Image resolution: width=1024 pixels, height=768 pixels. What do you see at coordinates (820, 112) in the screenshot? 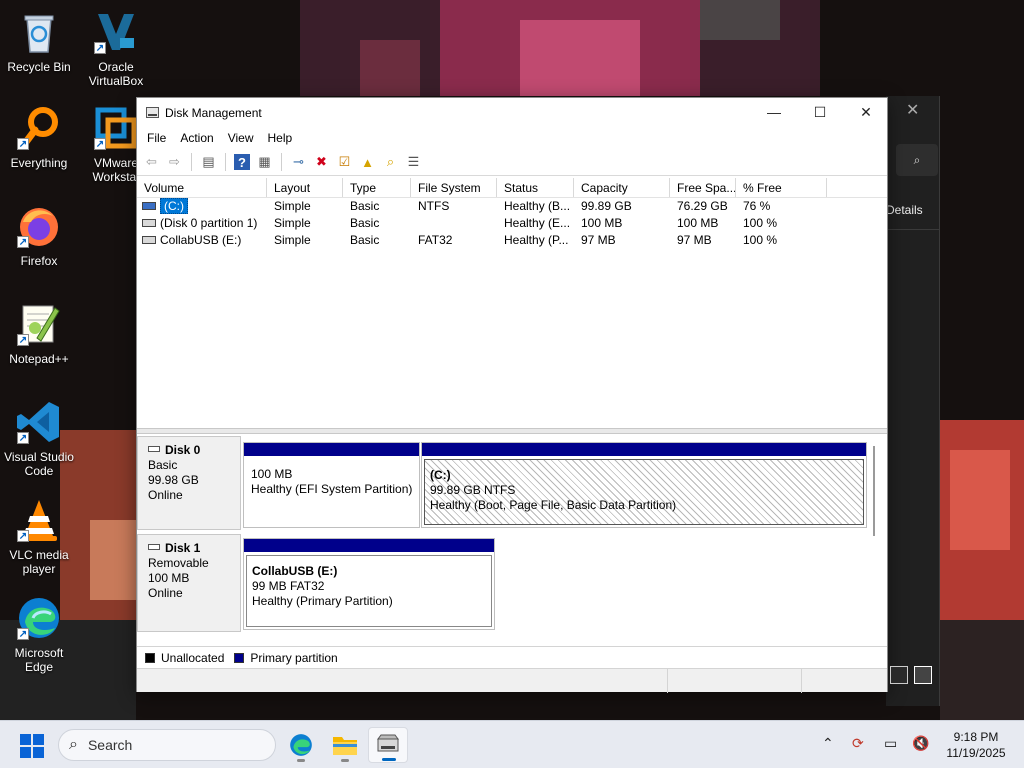
I see `maximize-button: ☐` at bounding box center [820, 112].